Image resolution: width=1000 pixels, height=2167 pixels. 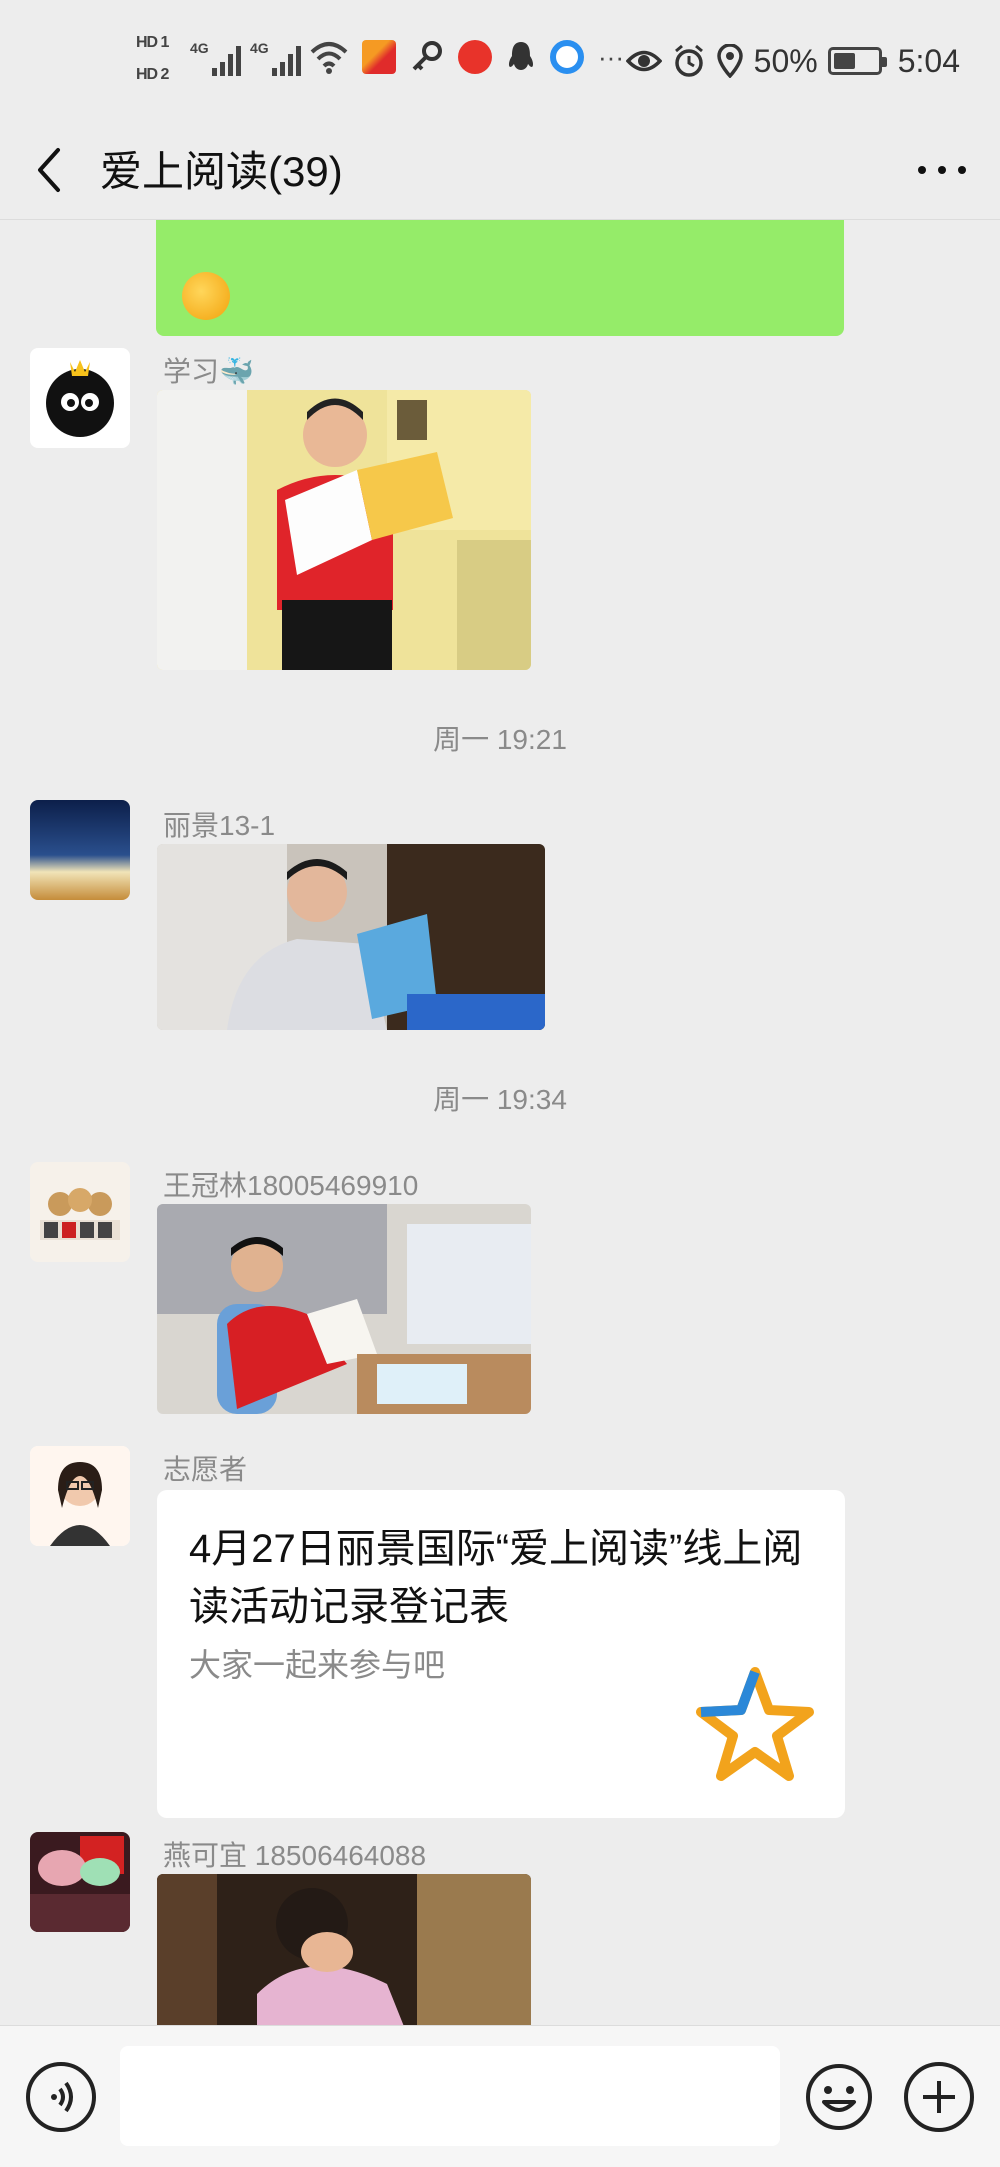 I want to click on status-bar: HD 1 HD 2 4G 4G ··· 50% 5:04, so click(x=500, y=60).